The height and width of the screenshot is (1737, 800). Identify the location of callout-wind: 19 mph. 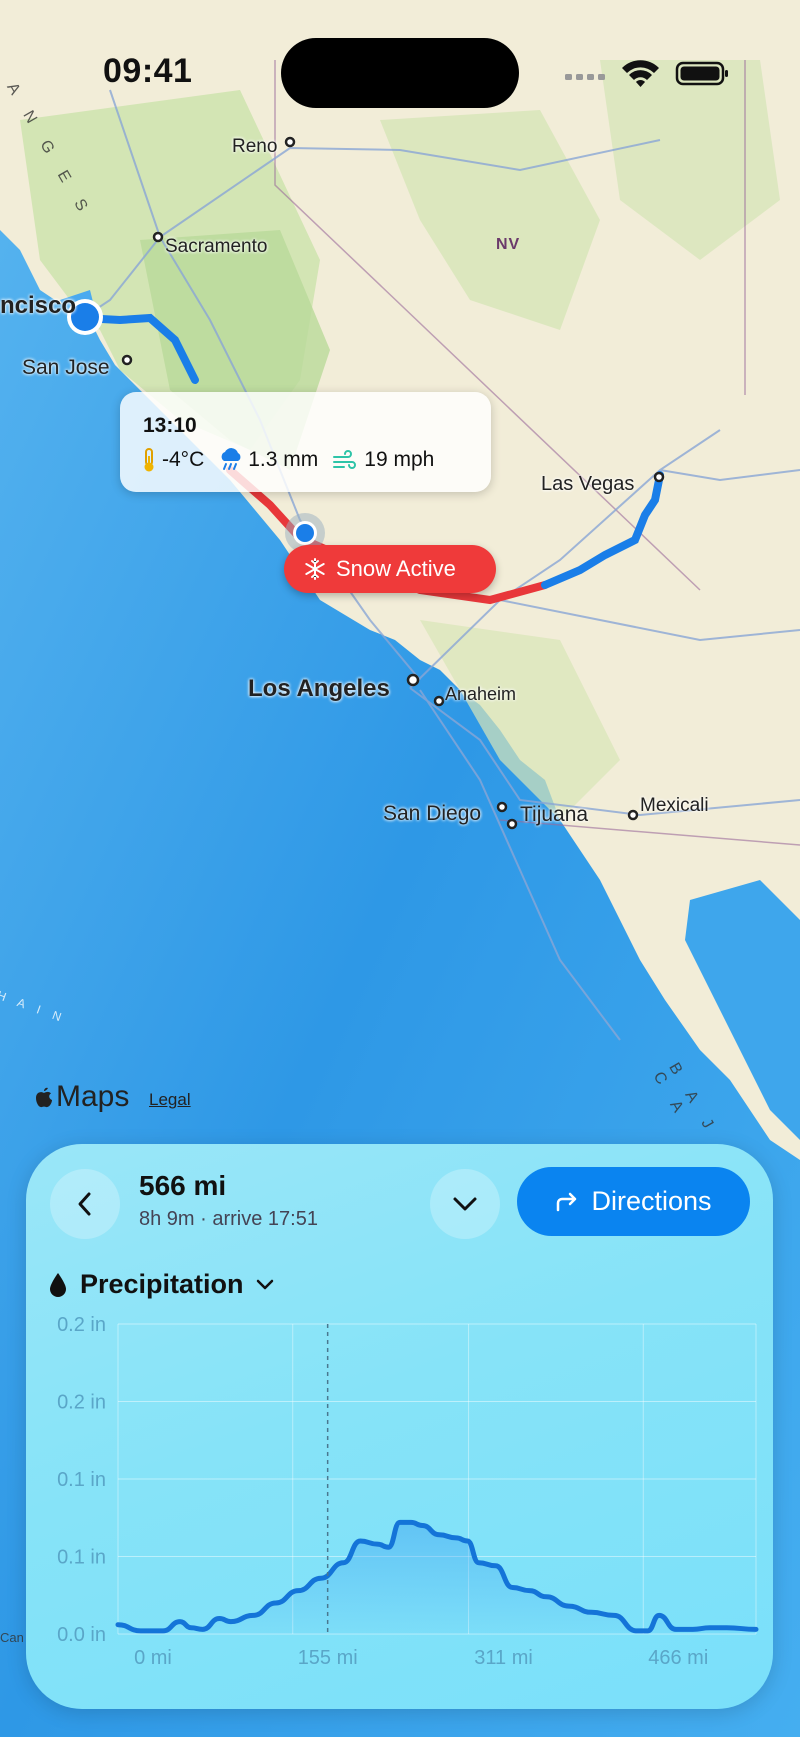
(399, 459).